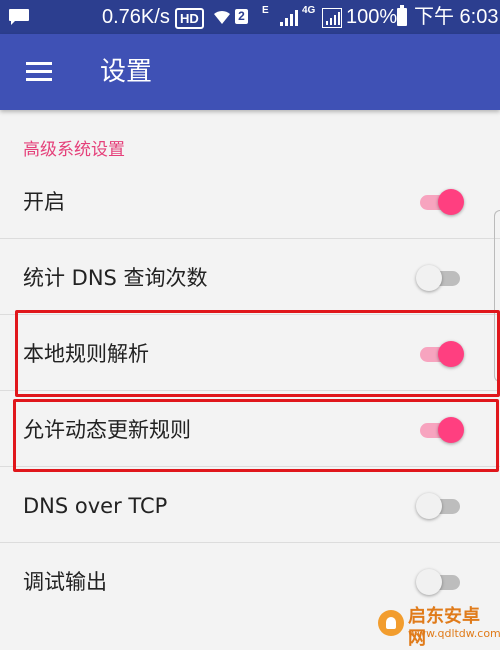 The image size is (500, 650). What do you see at coordinates (440, 506) in the screenshot?
I see `dns-over-tcp-toggle` at bounding box center [440, 506].